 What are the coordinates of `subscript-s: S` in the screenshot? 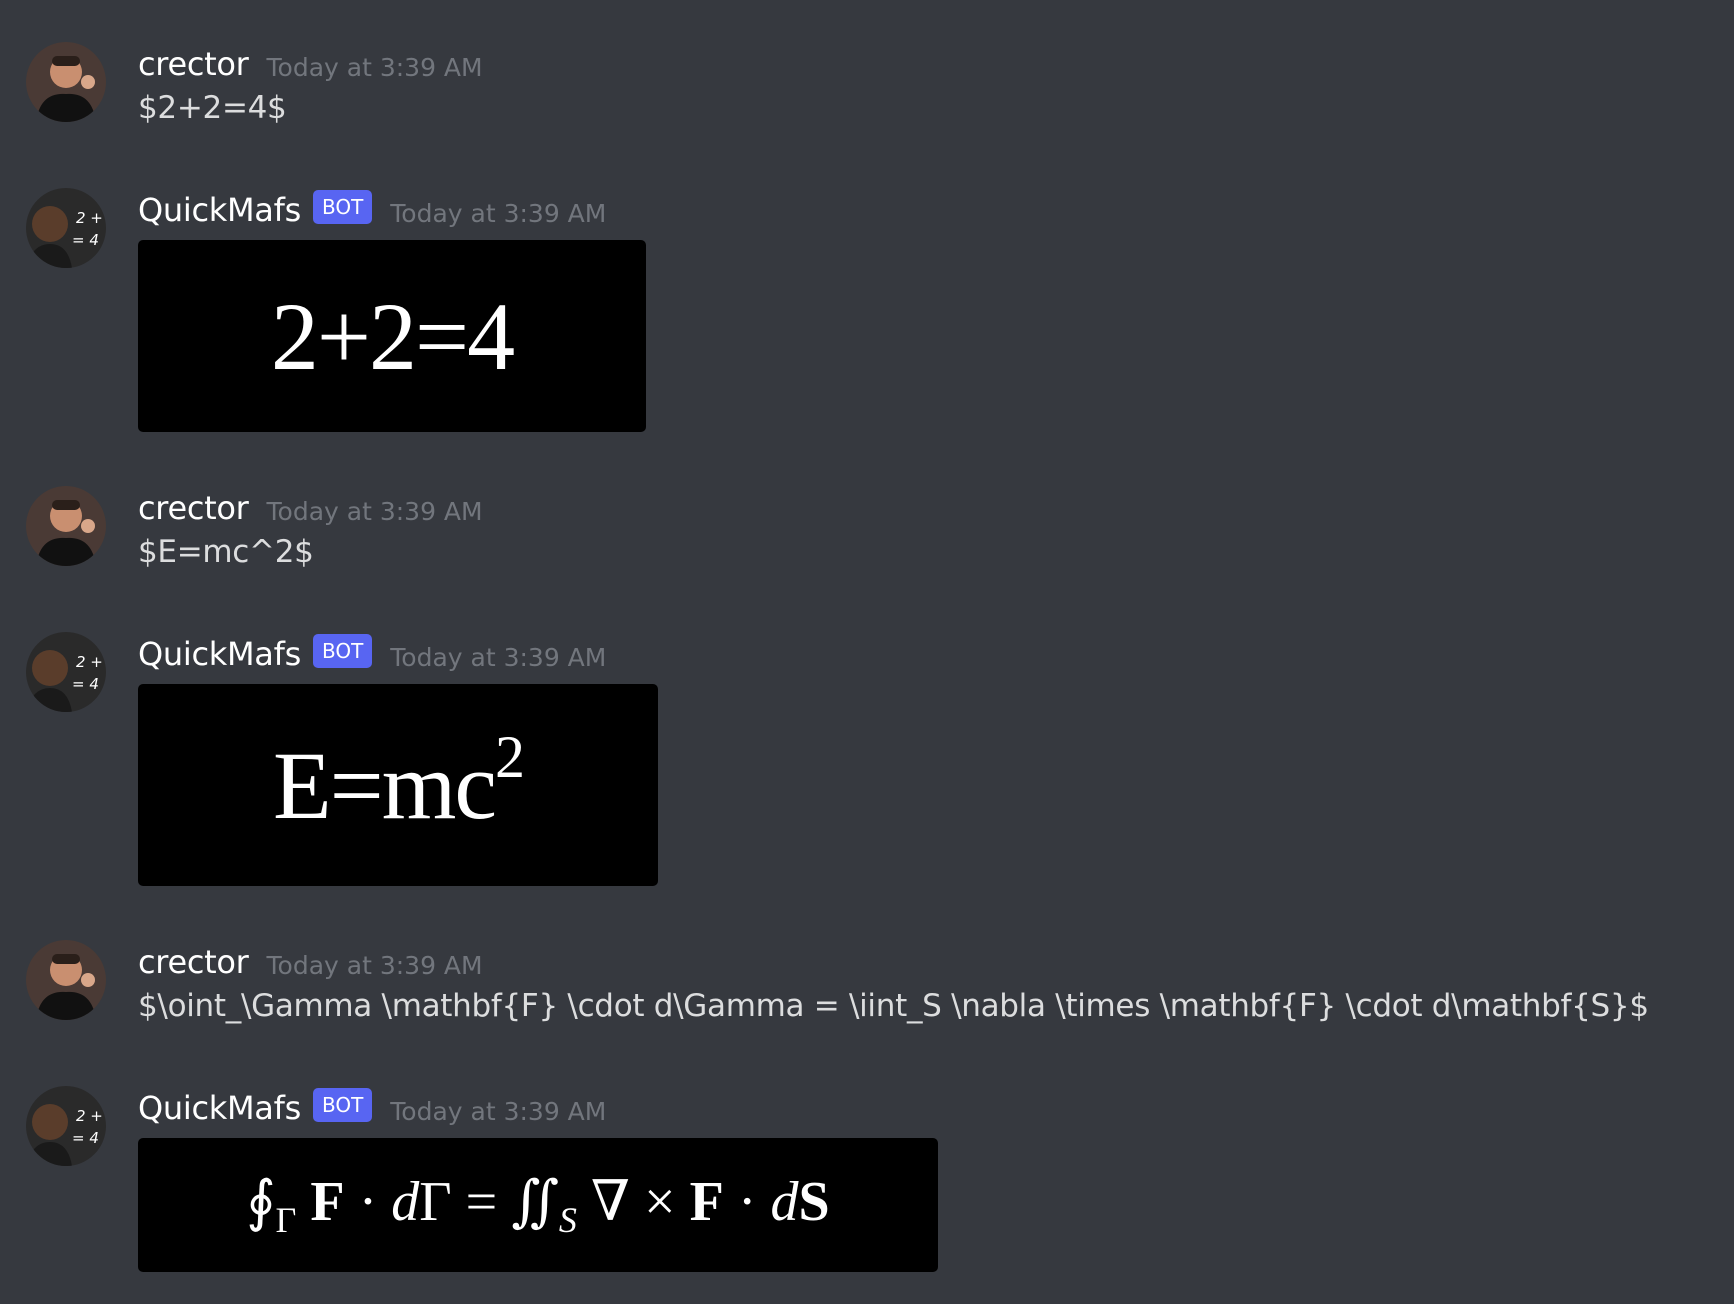 It's located at (567, 1220).